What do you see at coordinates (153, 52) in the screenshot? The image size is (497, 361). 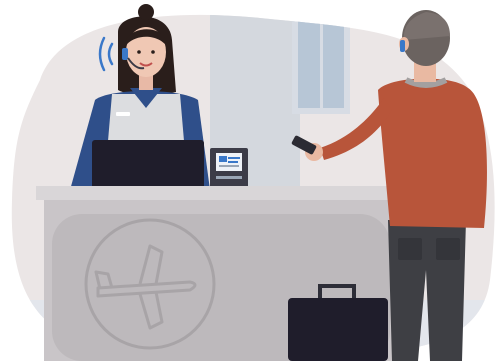 I see `agent-eye-right` at bounding box center [153, 52].